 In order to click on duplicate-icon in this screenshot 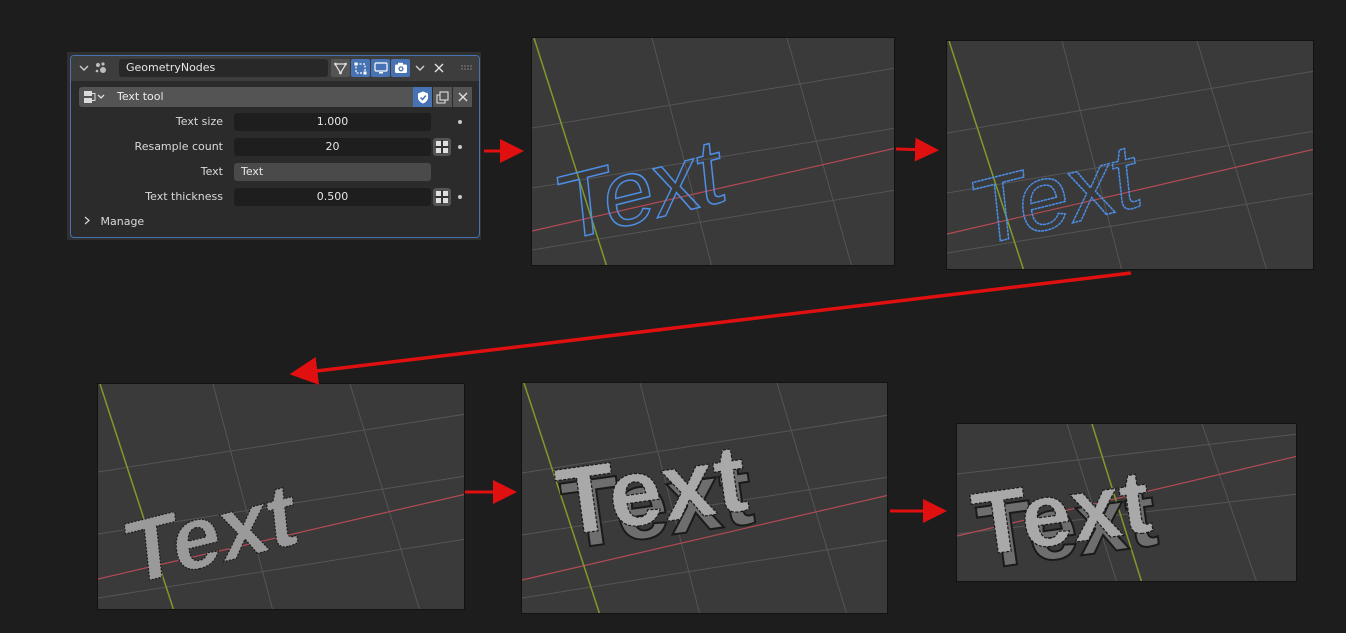, I will do `click(442, 97)`.